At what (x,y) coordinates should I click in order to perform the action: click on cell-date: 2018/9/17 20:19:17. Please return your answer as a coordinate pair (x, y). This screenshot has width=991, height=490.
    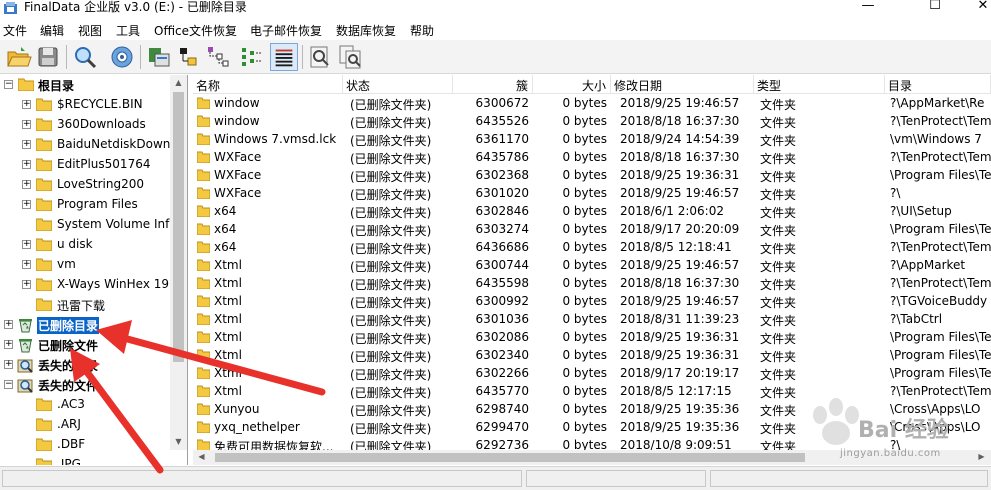
    Looking at the image, I should click on (680, 373).